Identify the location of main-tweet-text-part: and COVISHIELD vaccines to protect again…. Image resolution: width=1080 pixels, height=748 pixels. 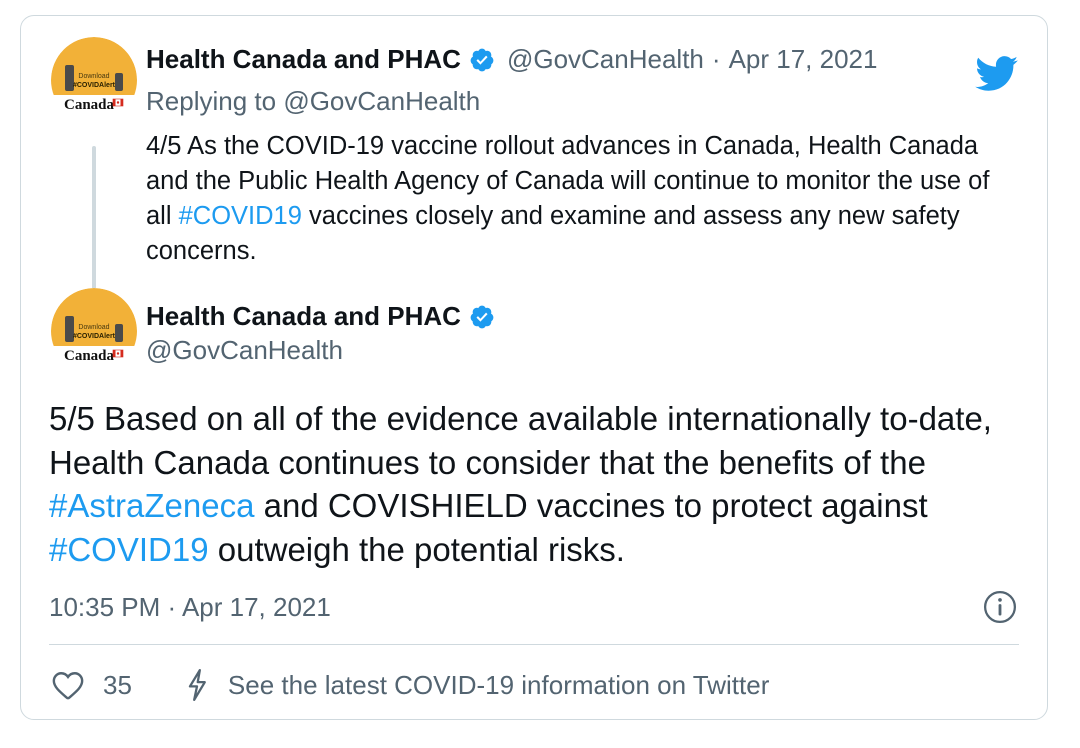
(591, 505).